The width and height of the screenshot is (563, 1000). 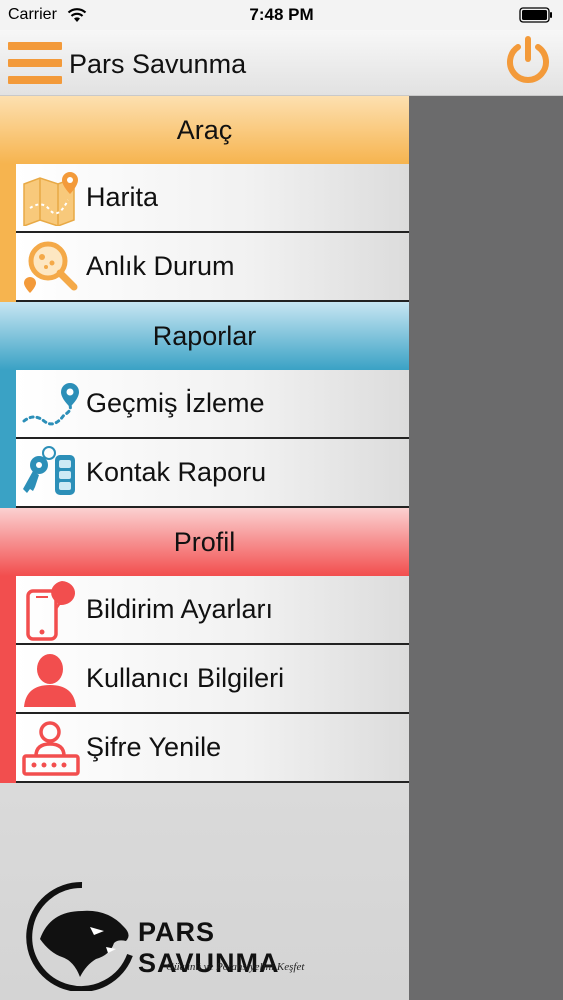 What do you see at coordinates (160, 266) in the screenshot?
I see `menu-item-label: Anlık Durum` at bounding box center [160, 266].